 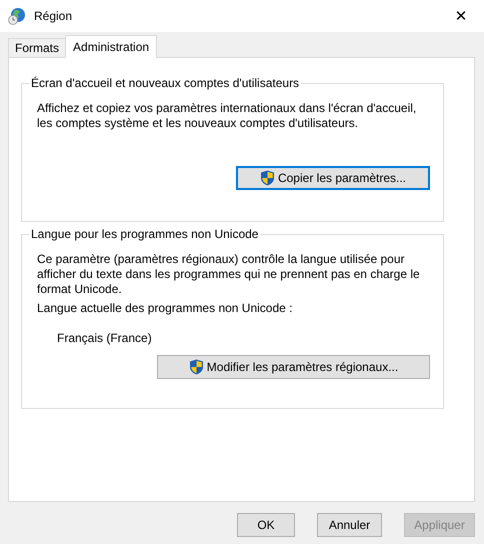 I want to click on tab: Formats, so click(x=37, y=47).